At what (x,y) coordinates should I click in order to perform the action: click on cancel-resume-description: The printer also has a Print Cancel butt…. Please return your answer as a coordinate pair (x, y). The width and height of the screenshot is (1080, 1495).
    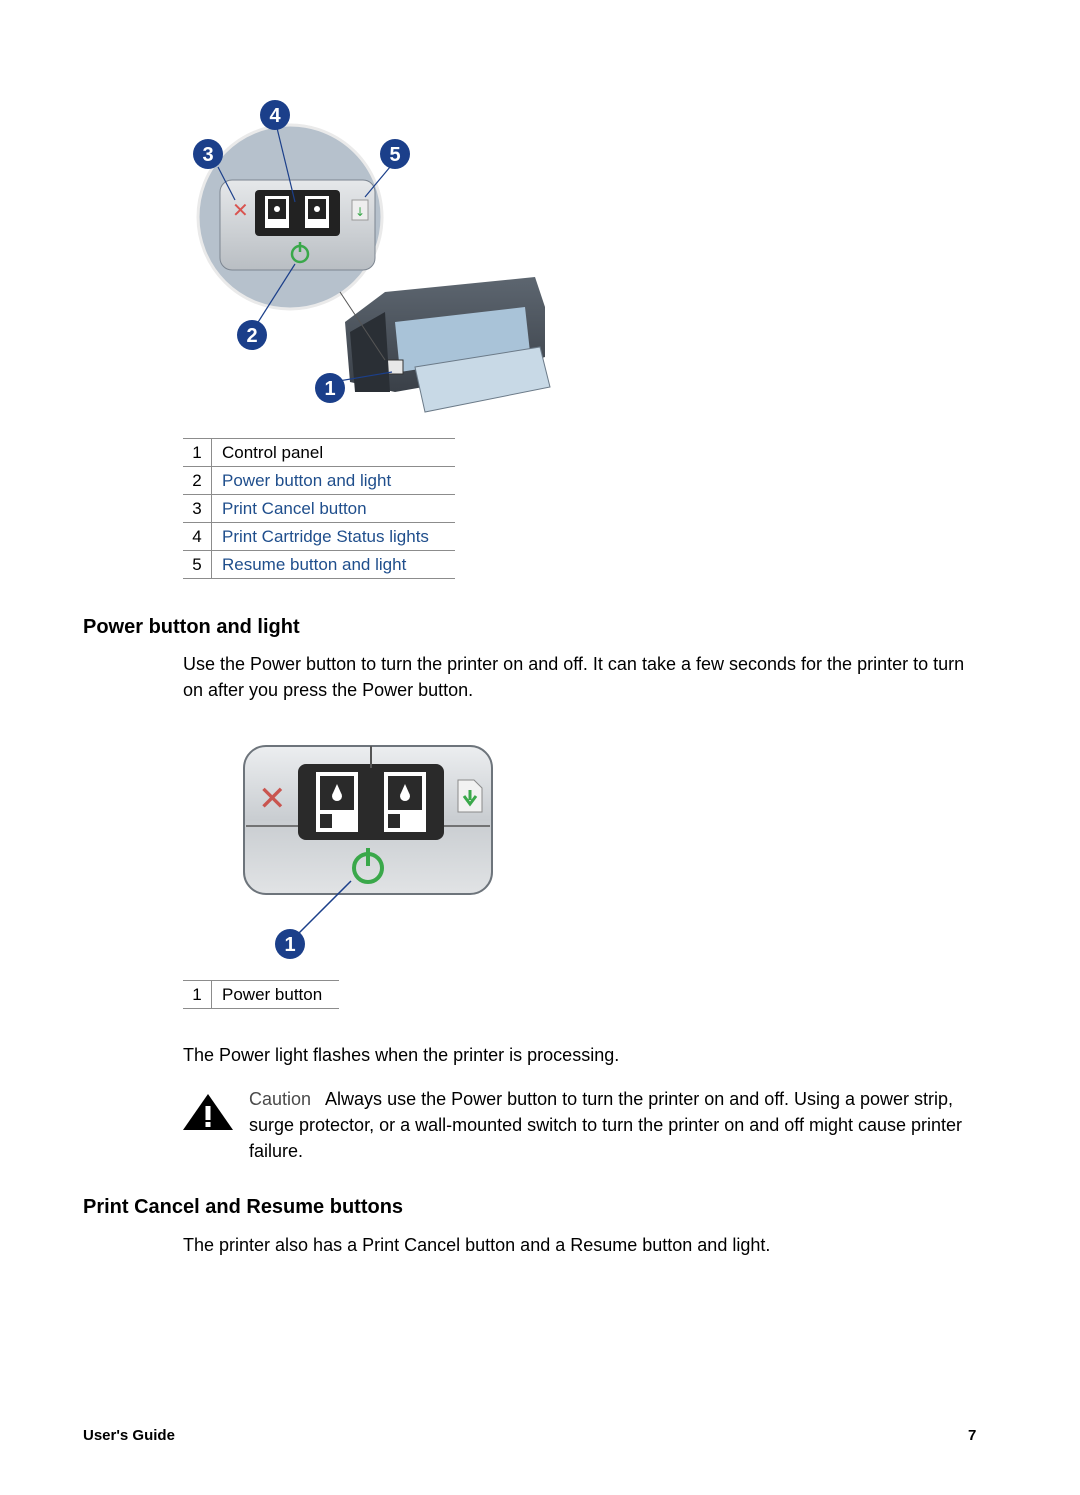
    Looking at the image, I should click on (477, 1245).